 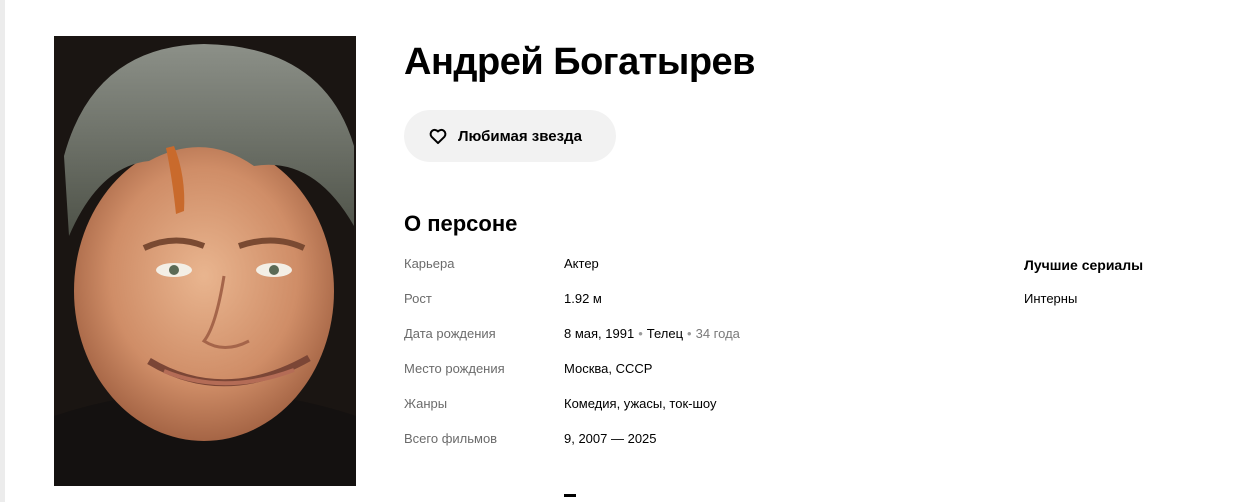 I want to click on genres-link: Комедия, ужасы, ток-шоу, so click(x=640, y=404).